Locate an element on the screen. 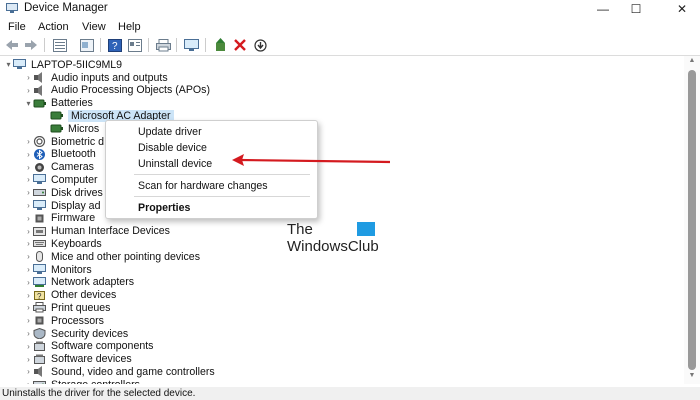  tree-item-label: Storage controllers is located at coordinates (95, 381).